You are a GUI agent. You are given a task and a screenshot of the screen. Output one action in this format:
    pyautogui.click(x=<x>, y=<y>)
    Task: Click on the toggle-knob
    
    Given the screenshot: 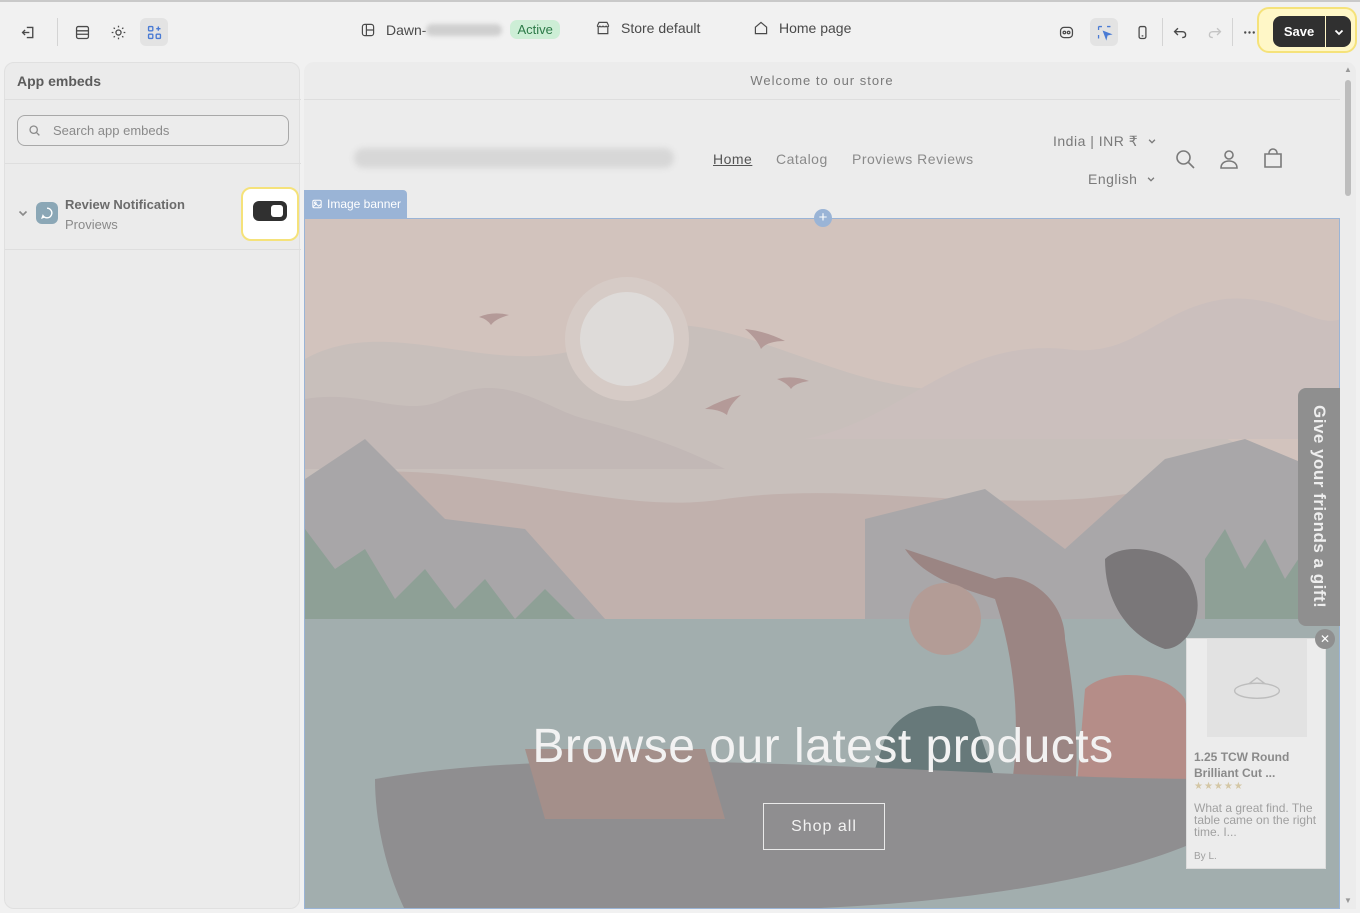 What is the action you would take?
    pyautogui.click(x=277, y=211)
    